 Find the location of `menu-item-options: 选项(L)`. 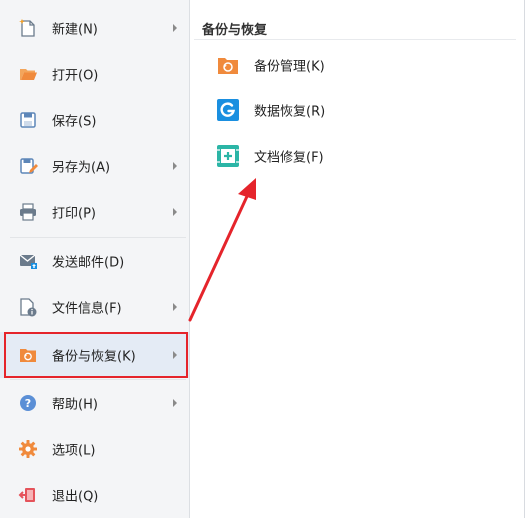

menu-item-options: 选项(L) is located at coordinates (94, 449).